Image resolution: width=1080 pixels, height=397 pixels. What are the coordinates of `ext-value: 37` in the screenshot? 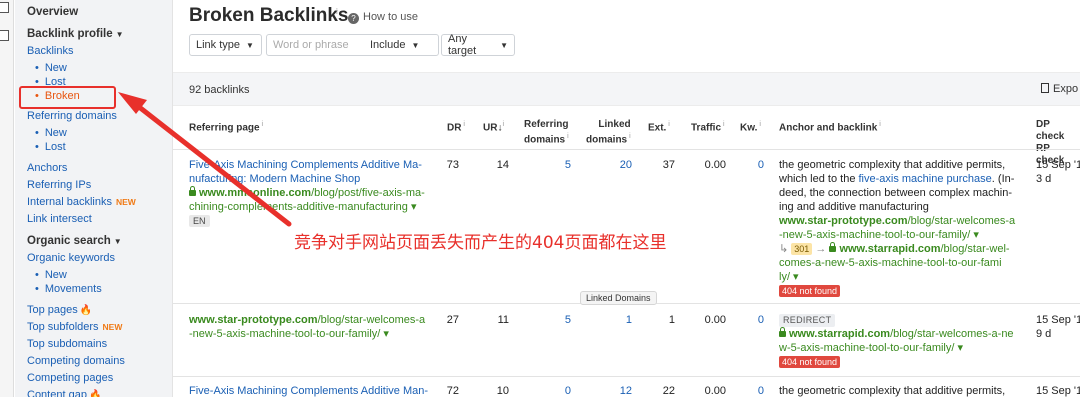 It's located at (668, 165).